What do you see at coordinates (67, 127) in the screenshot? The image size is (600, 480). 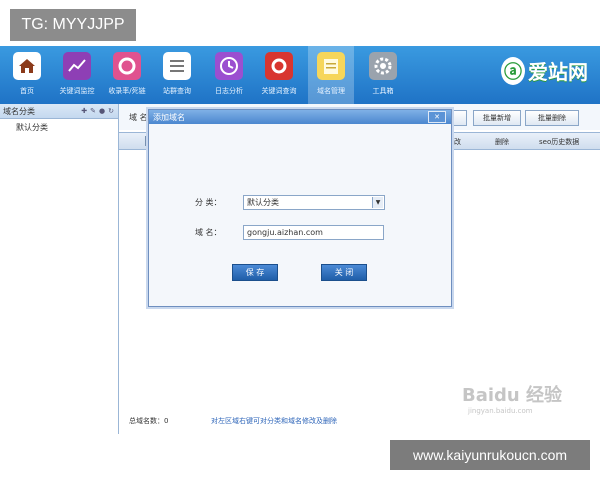 I see `category-item-default: 默认分类` at bounding box center [67, 127].